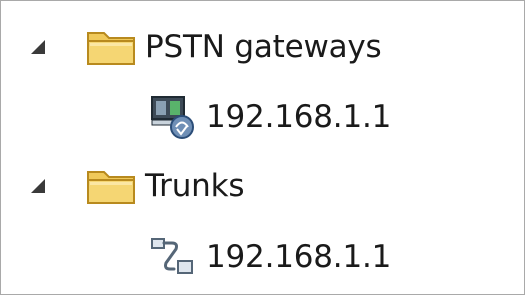 The height and width of the screenshot is (295, 531). Describe the element at coordinates (195, 186) in the screenshot. I see `tree-node-label: Trunks` at that location.